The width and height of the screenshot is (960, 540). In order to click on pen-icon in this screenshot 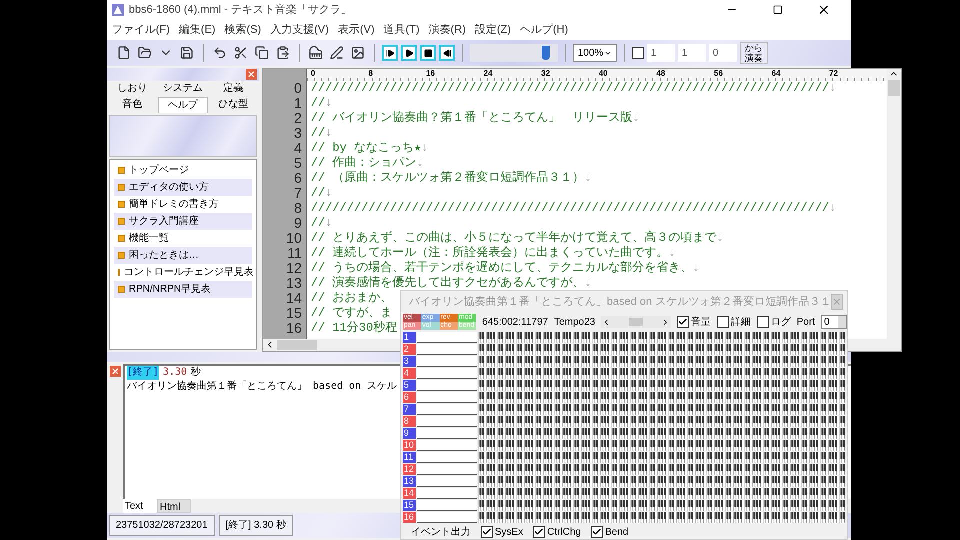, I will do `click(337, 53)`.